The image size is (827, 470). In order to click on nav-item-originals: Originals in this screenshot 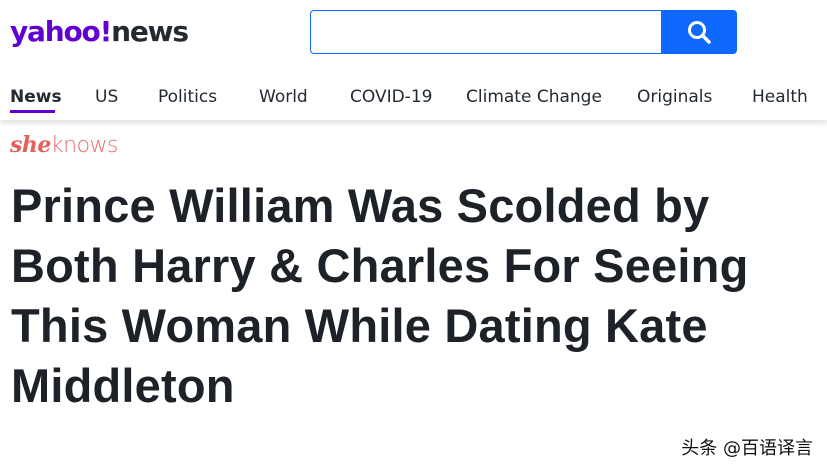, I will do `click(674, 97)`.